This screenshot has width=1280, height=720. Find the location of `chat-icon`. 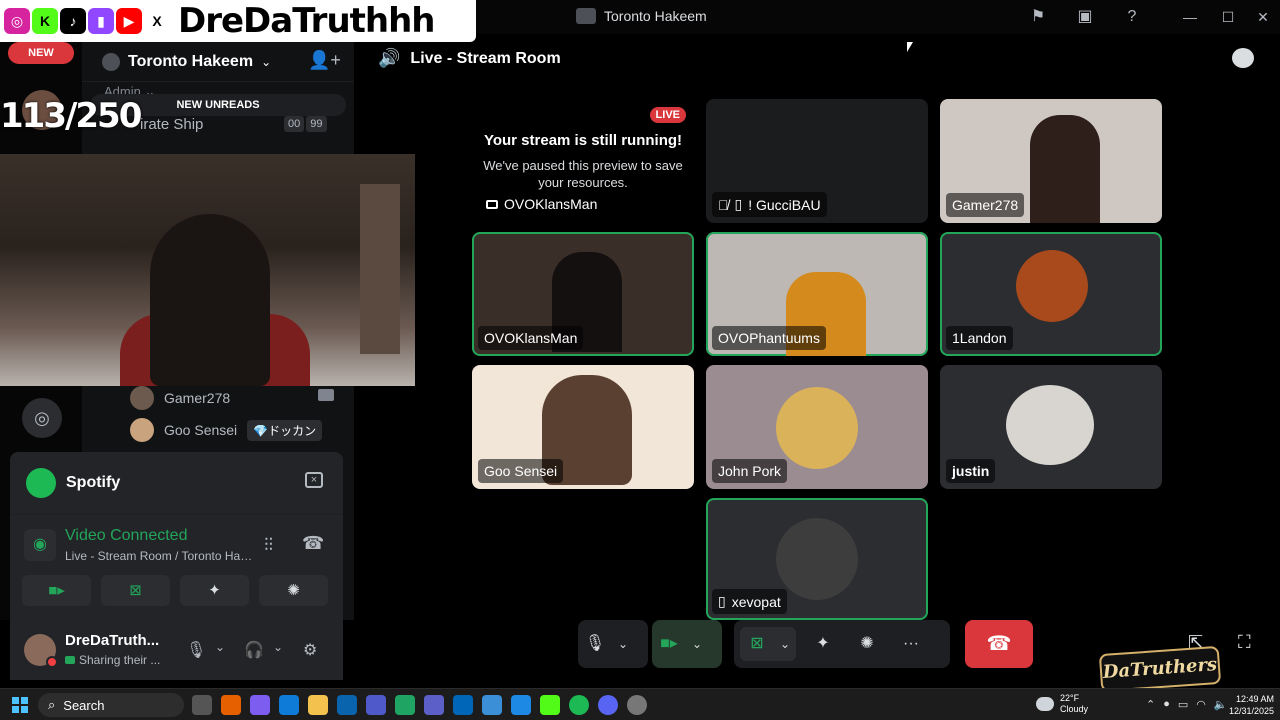

chat-icon is located at coordinates (1243, 58).